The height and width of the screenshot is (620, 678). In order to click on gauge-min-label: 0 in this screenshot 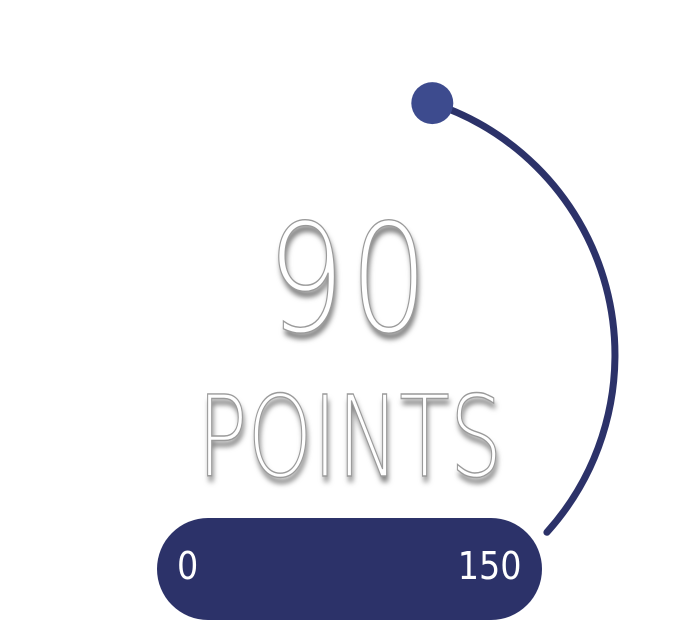, I will do `click(188, 566)`.